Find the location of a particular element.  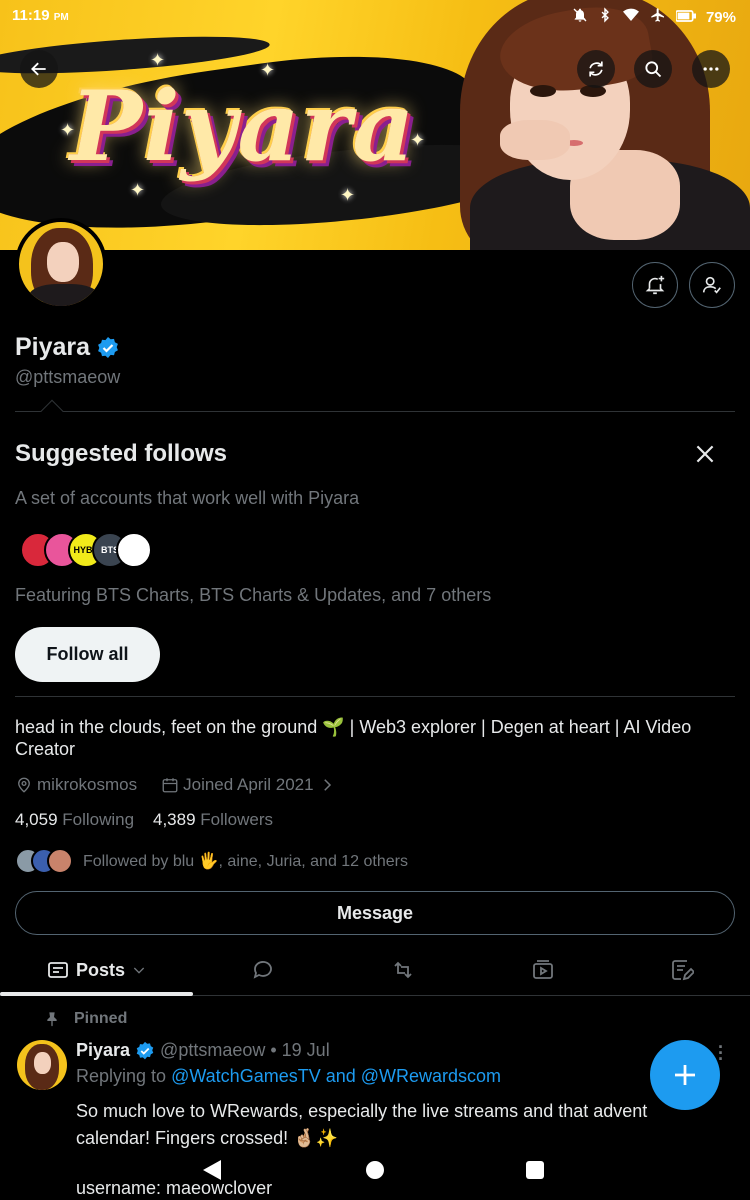

suggested-avatars: HYBE BTS is located at coordinates (95, 550).